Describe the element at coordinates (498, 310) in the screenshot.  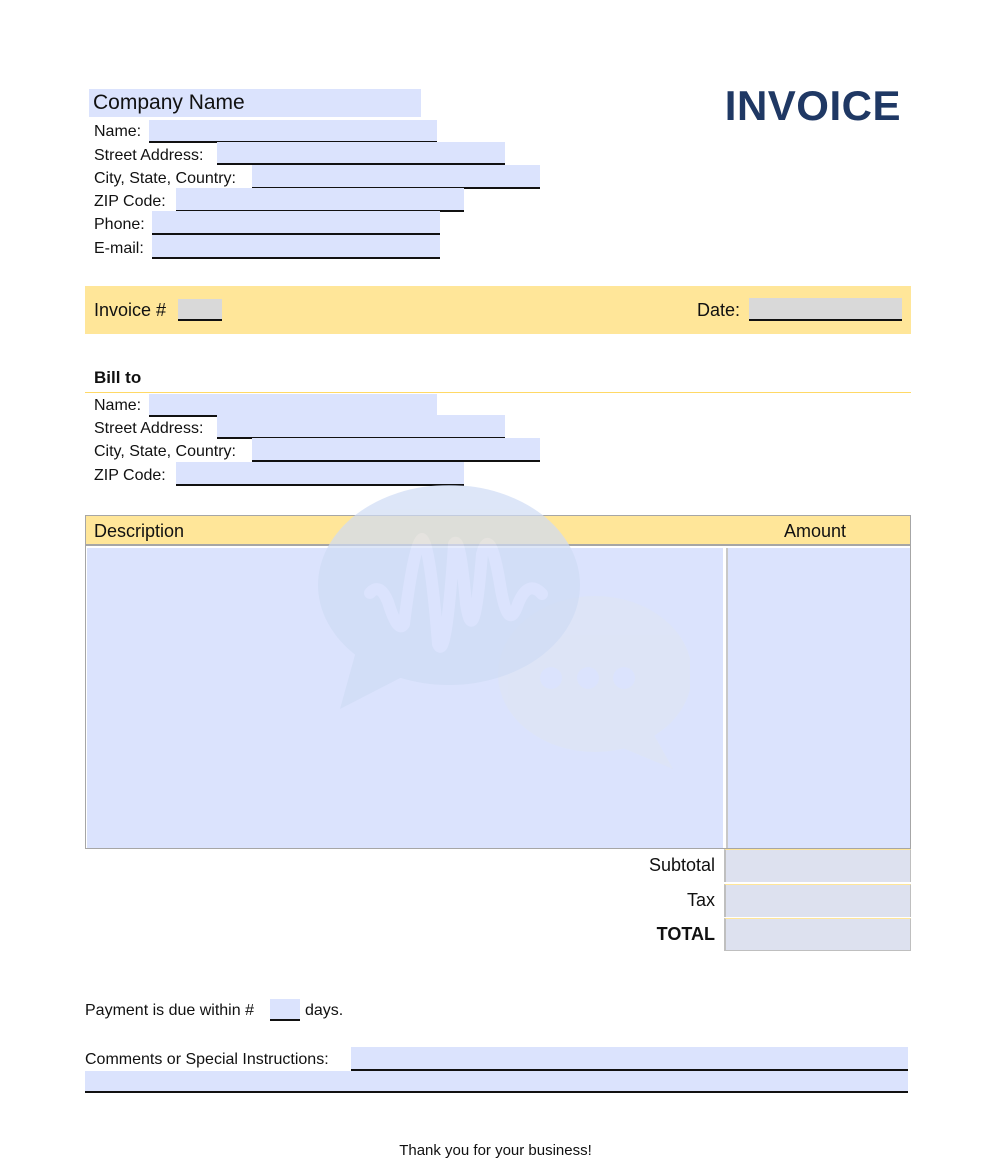
I see `invoice-info-bar: Invoice # Date:` at that location.